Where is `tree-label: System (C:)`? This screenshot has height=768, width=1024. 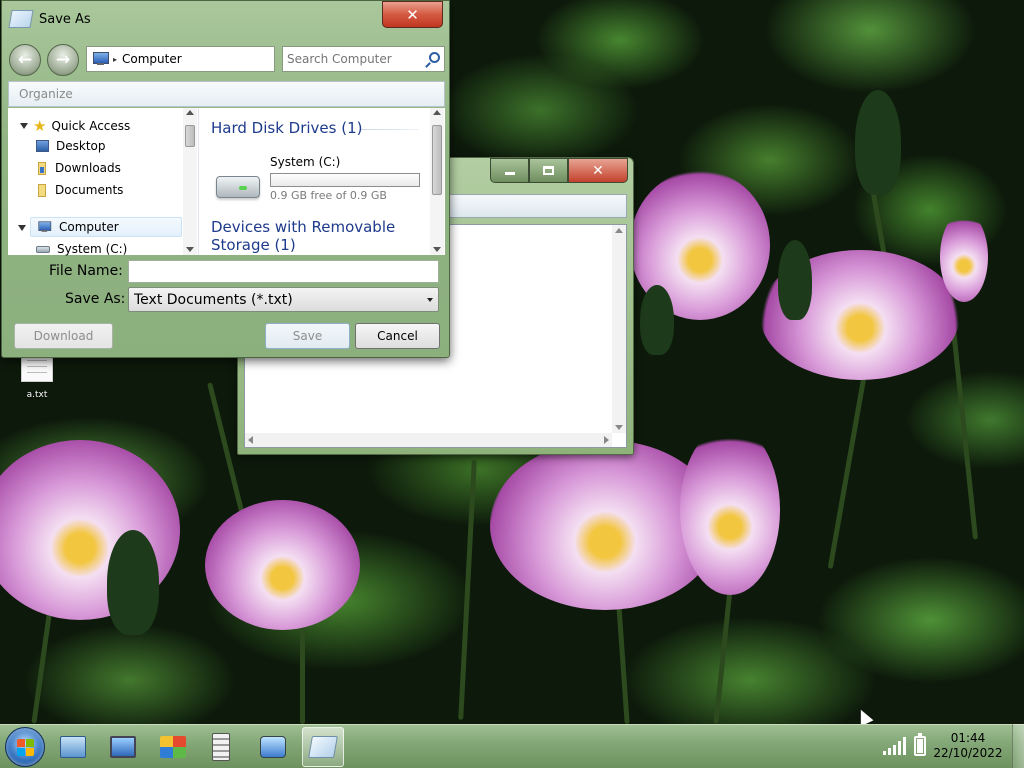 tree-label: System (C:) is located at coordinates (92, 249).